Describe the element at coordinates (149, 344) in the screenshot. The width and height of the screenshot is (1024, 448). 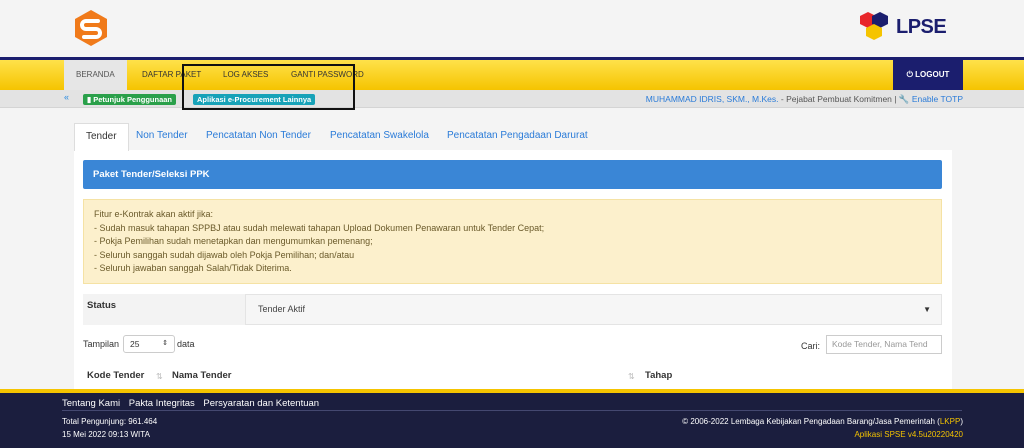
I see `page-size-select: 25 ⇕` at that location.